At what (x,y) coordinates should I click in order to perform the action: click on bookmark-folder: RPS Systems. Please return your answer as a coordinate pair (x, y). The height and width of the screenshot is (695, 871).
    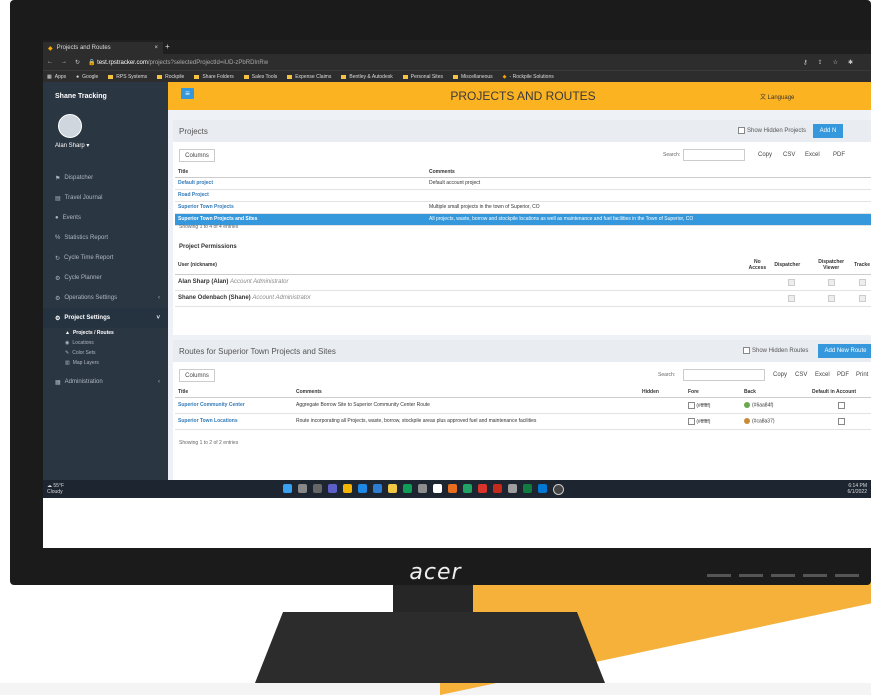
    Looking at the image, I should click on (127, 77).